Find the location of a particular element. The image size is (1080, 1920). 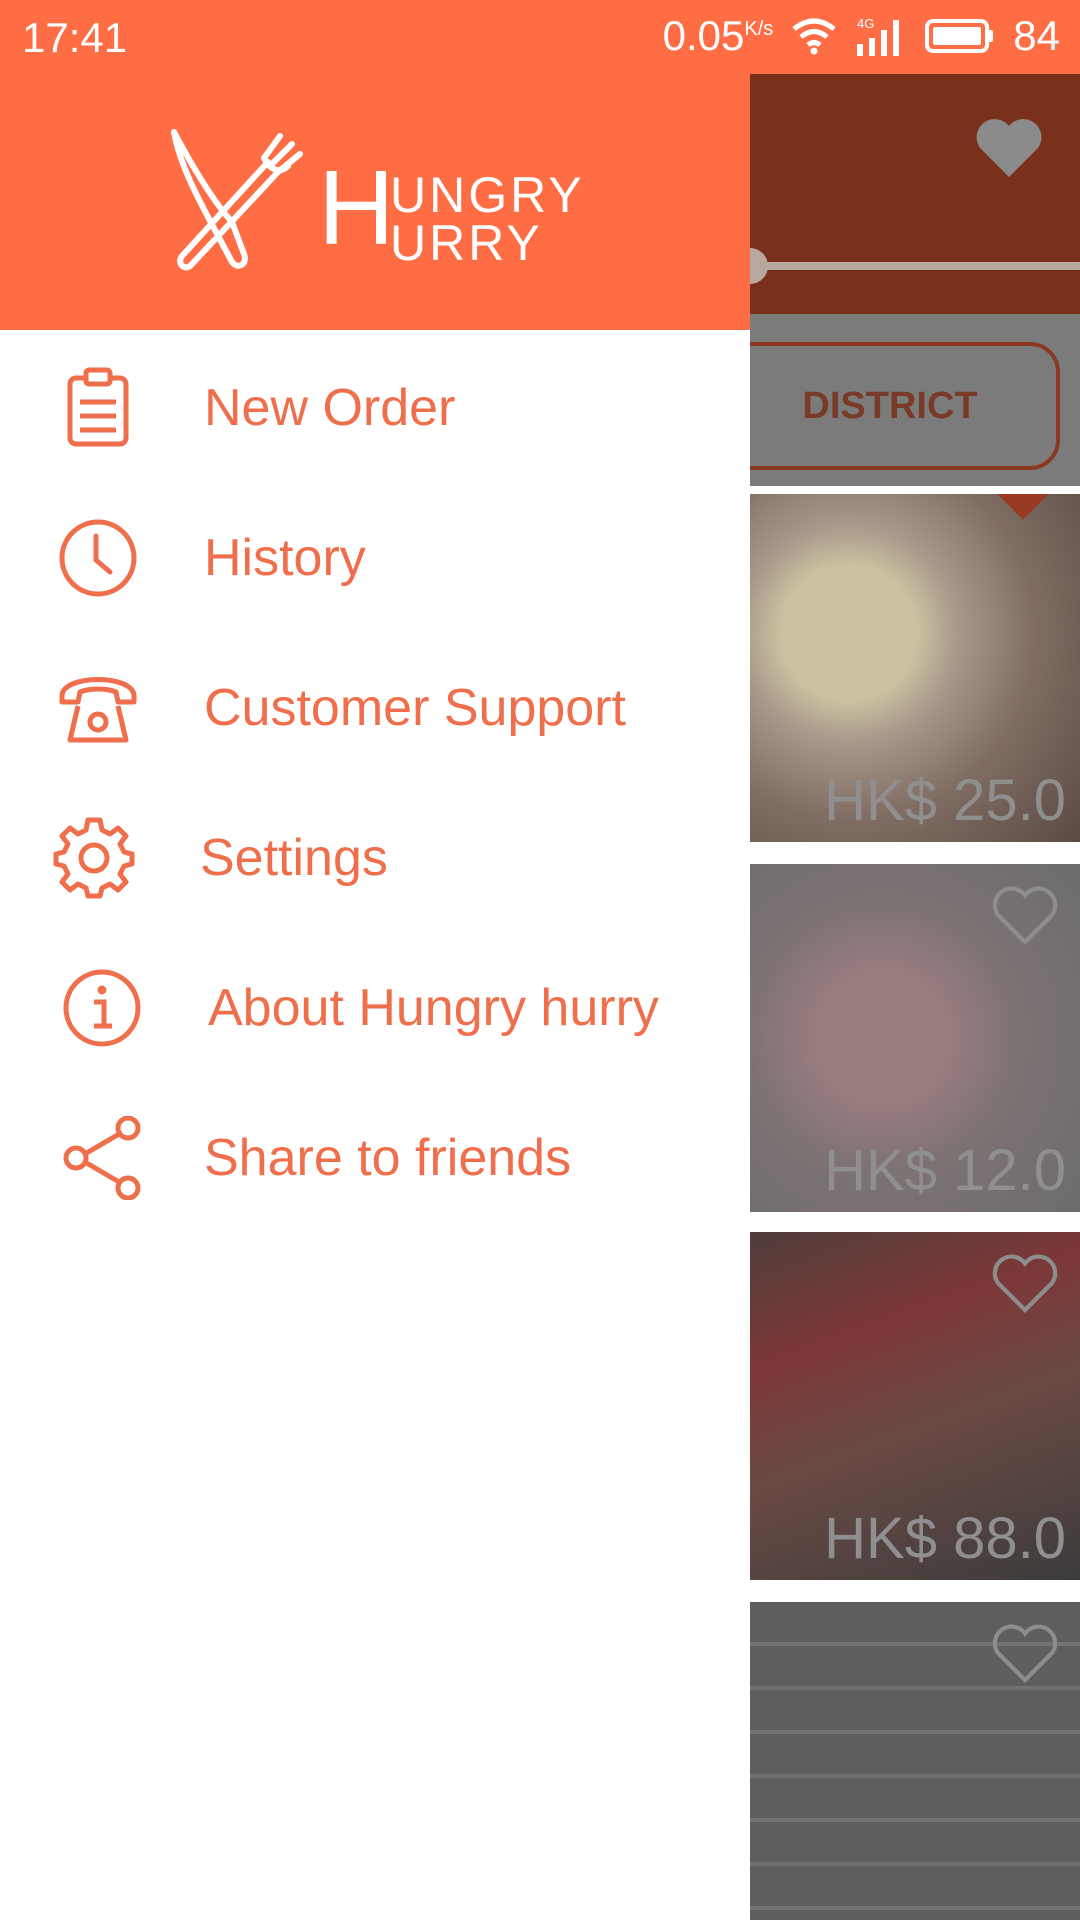

logo-initial: H is located at coordinates (356, 208).